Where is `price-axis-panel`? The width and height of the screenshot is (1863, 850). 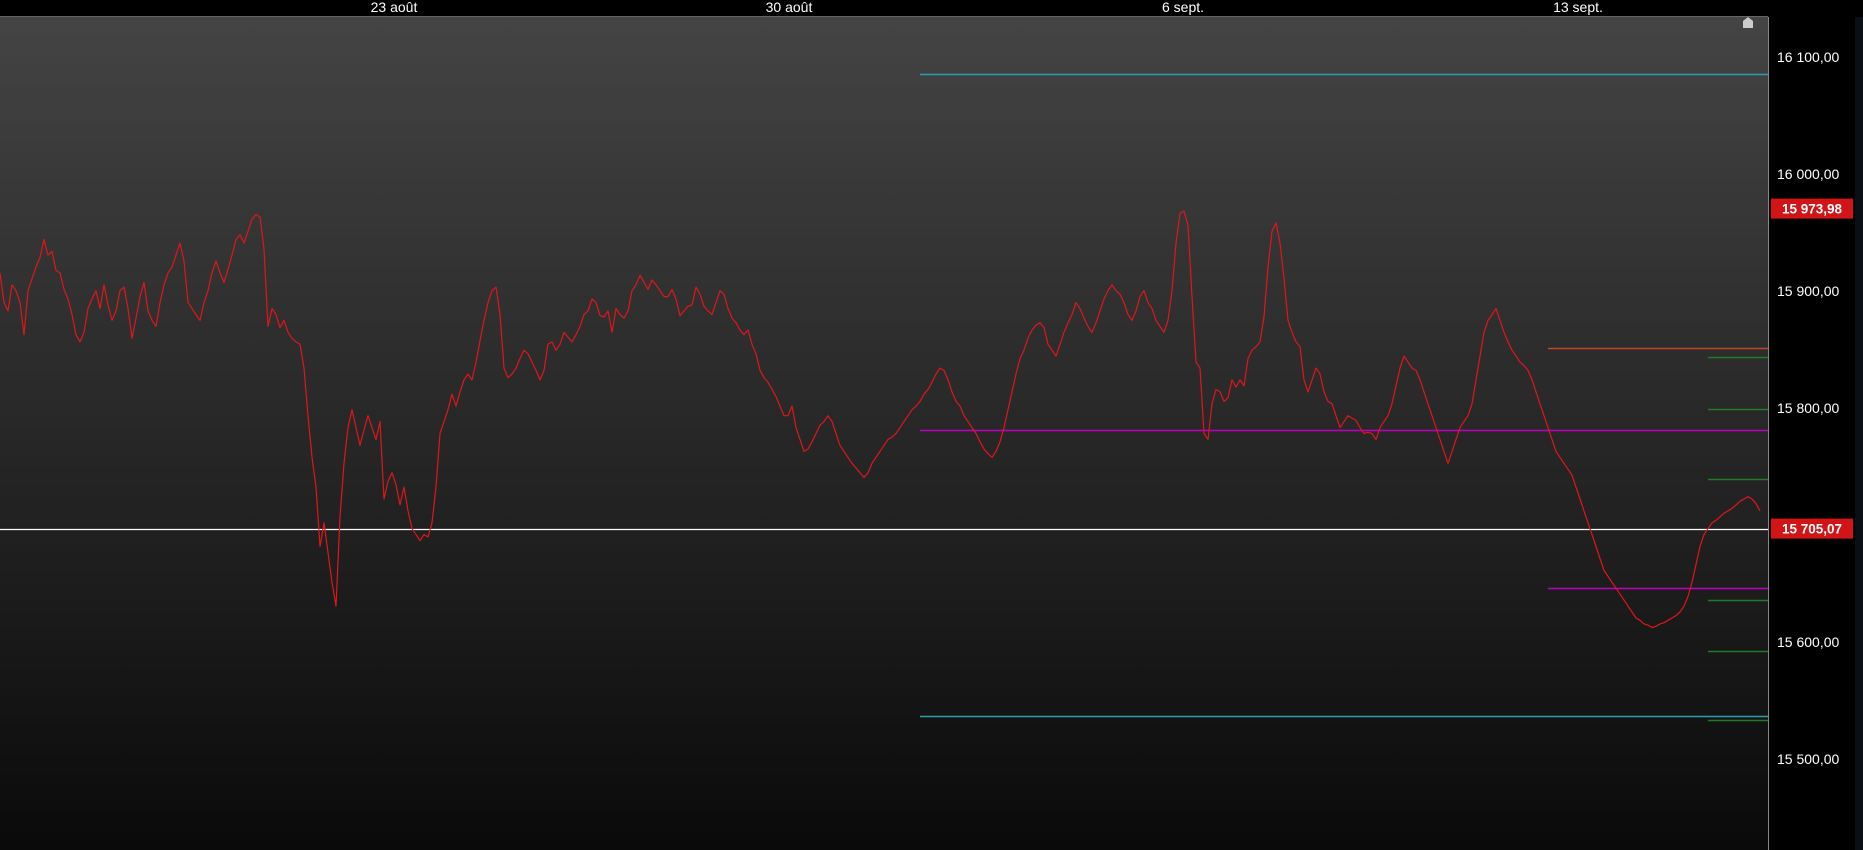 price-axis-panel is located at coordinates (1815, 433).